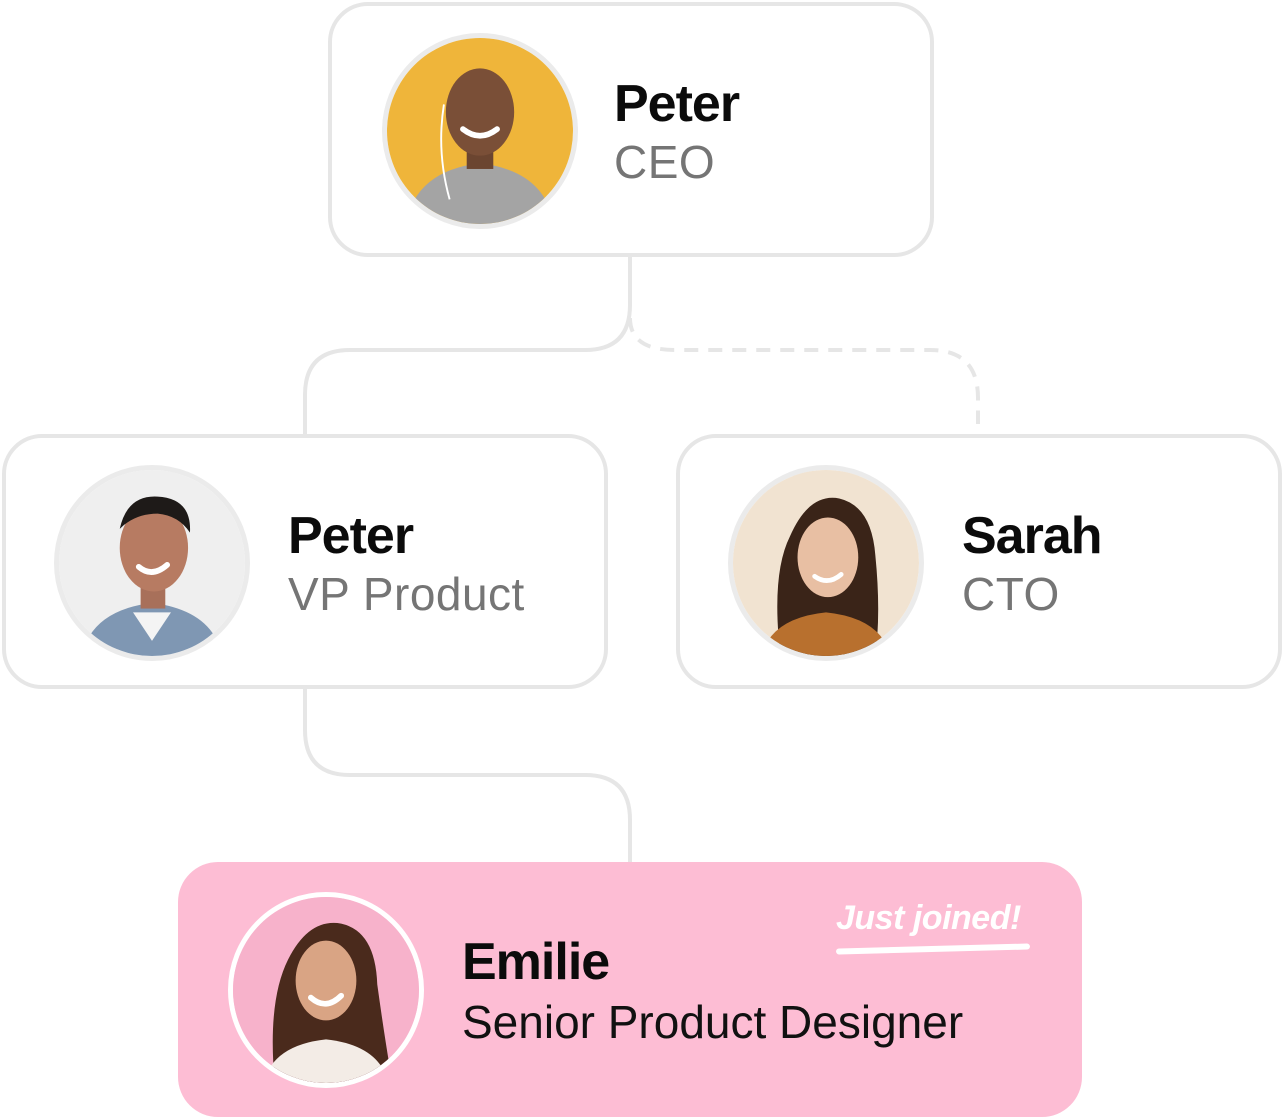 The height and width of the screenshot is (1119, 1284). What do you see at coordinates (467, 345) in the screenshot?
I see `connector-ceo-to-vp-product` at bounding box center [467, 345].